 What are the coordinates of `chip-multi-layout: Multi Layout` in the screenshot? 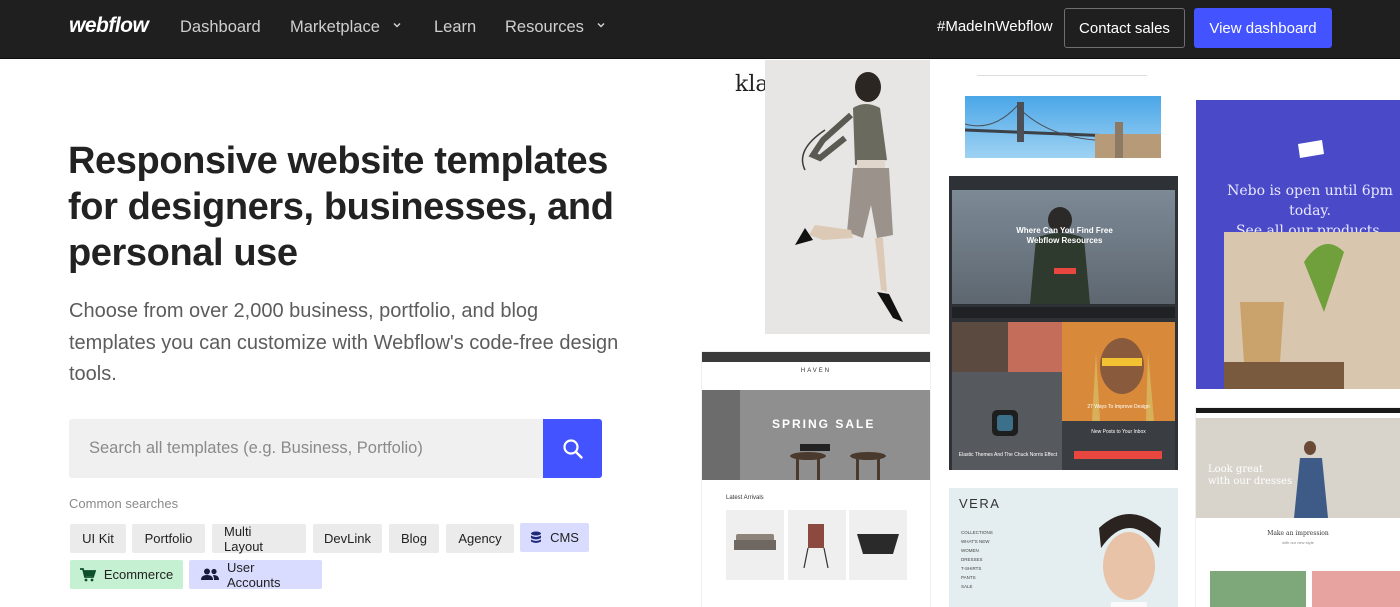 It's located at (259, 538).